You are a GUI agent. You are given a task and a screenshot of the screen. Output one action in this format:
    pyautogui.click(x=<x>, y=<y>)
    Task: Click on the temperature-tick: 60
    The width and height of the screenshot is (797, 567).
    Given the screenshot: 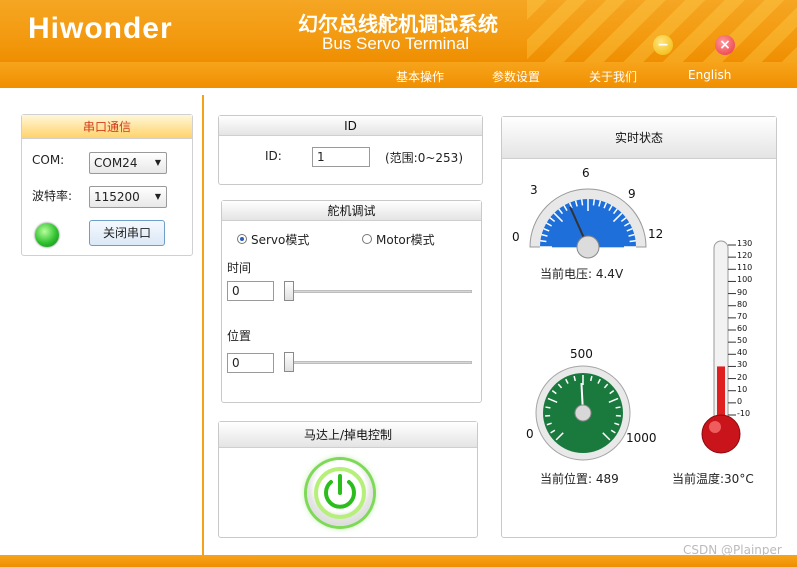 What is the action you would take?
    pyautogui.click(x=742, y=328)
    